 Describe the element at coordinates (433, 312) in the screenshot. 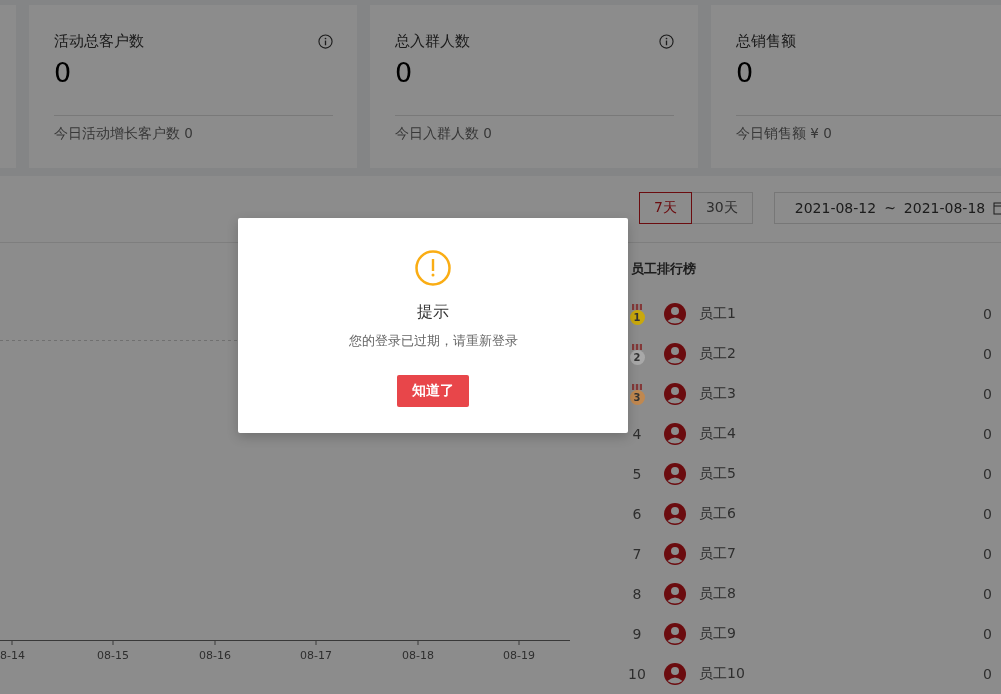

I see `dialog-title: 提示` at that location.